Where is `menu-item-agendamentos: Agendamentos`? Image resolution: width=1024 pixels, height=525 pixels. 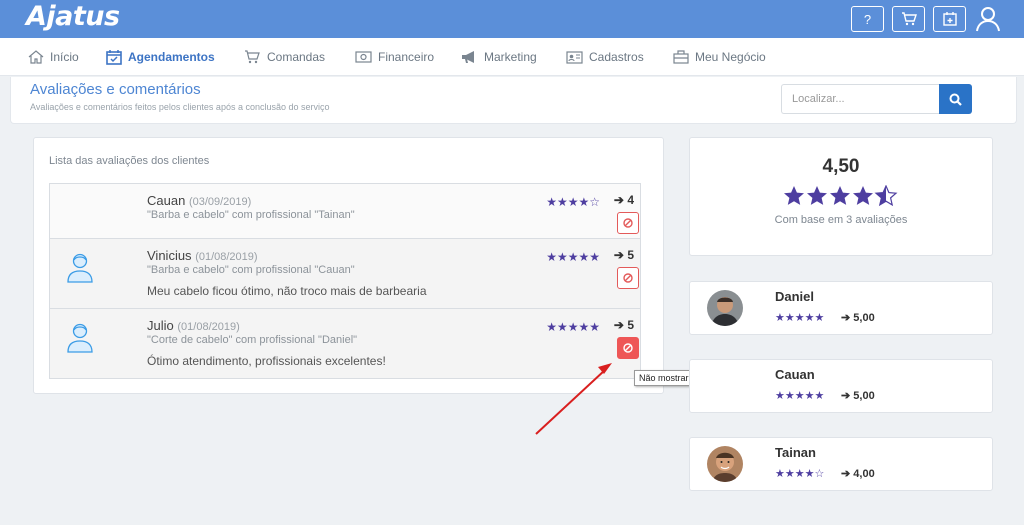
menu-item-agendamentos: Agendamentos is located at coordinates (160, 57).